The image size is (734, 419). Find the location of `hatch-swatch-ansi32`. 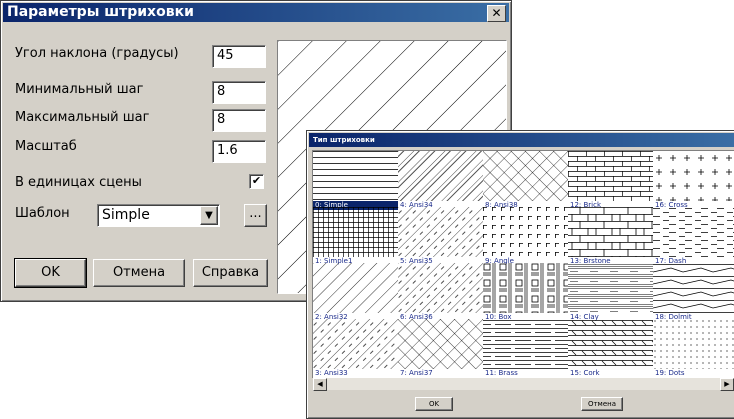

hatch-swatch-ansi32 is located at coordinates (355, 288).